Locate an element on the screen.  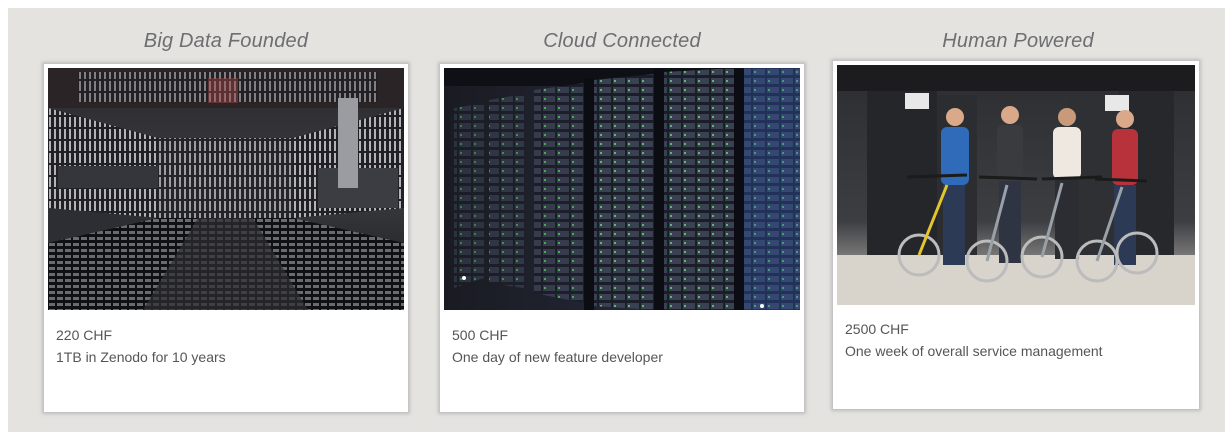
description-label: One day of new feature developer is located at coordinates (557, 357).